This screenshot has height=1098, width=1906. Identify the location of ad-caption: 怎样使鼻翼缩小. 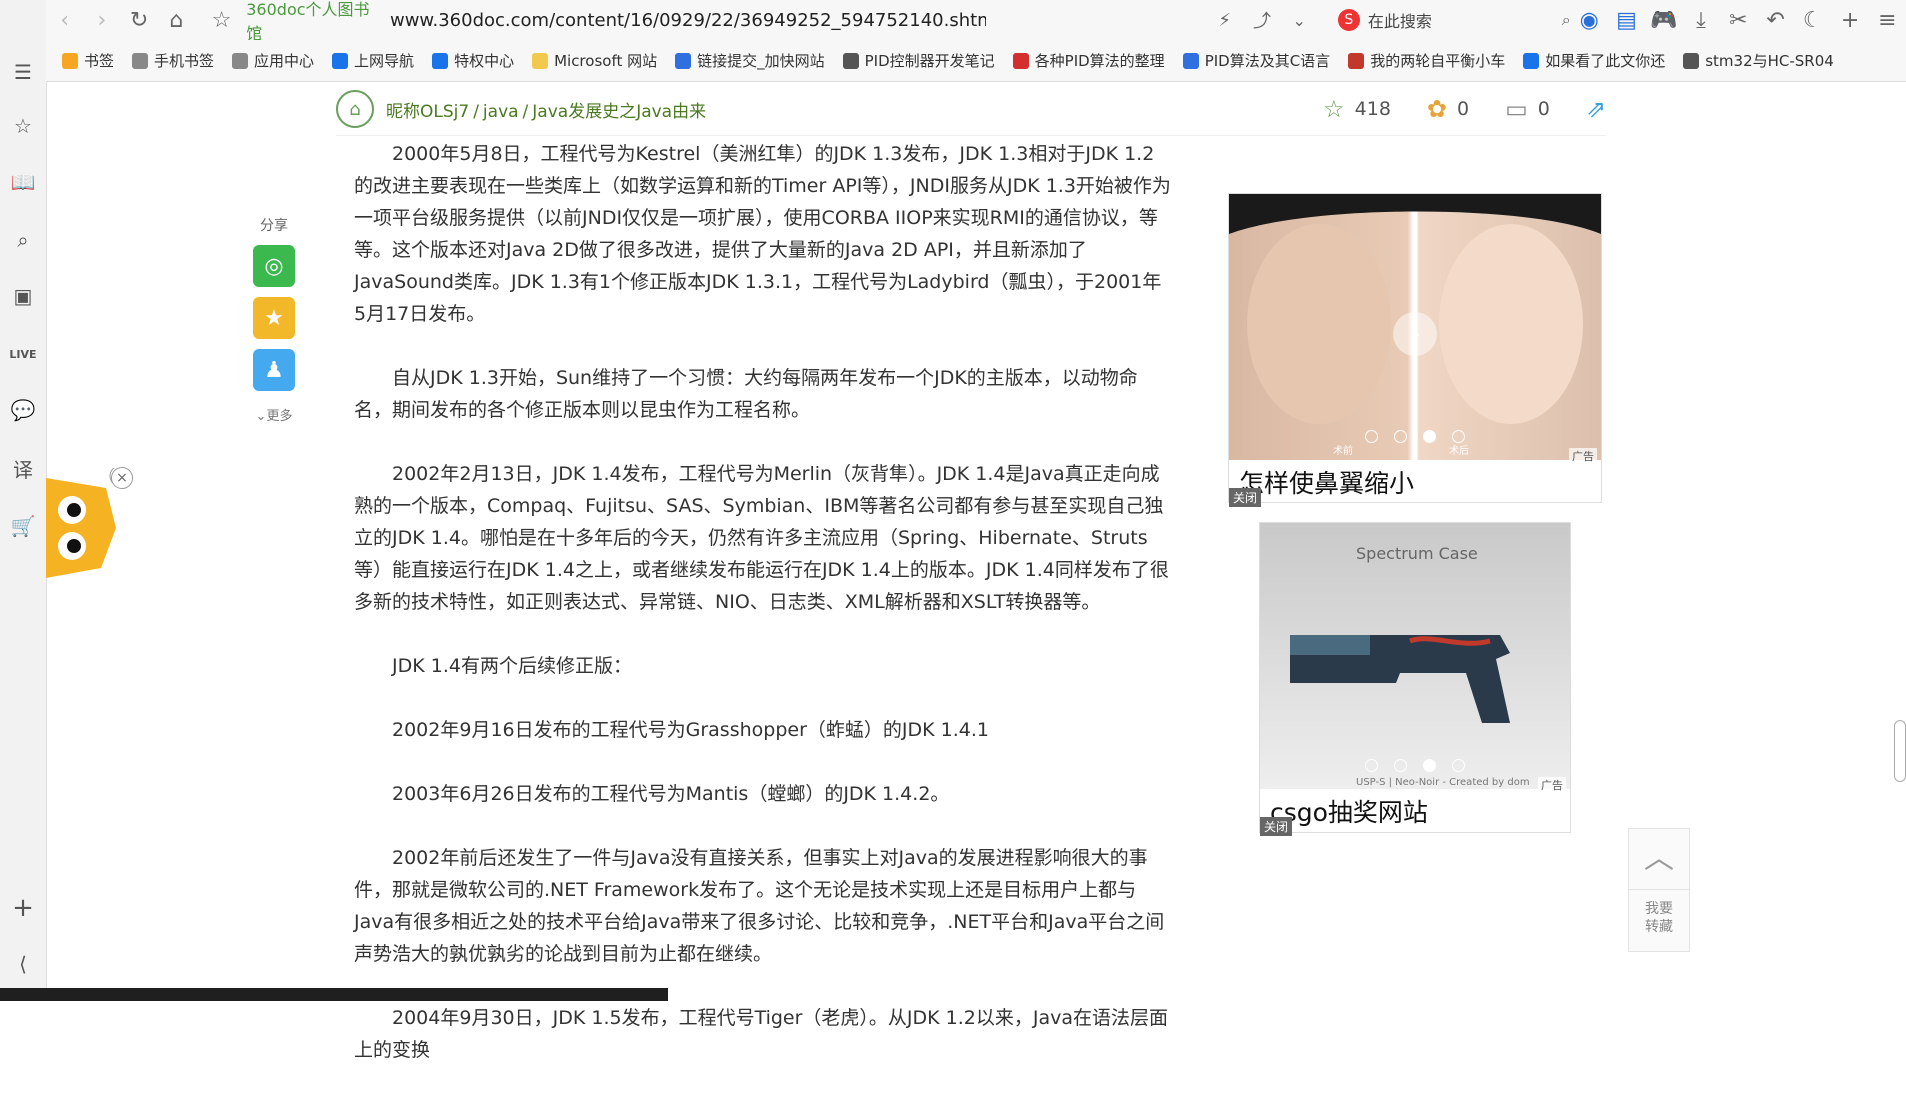
(1326, 482).